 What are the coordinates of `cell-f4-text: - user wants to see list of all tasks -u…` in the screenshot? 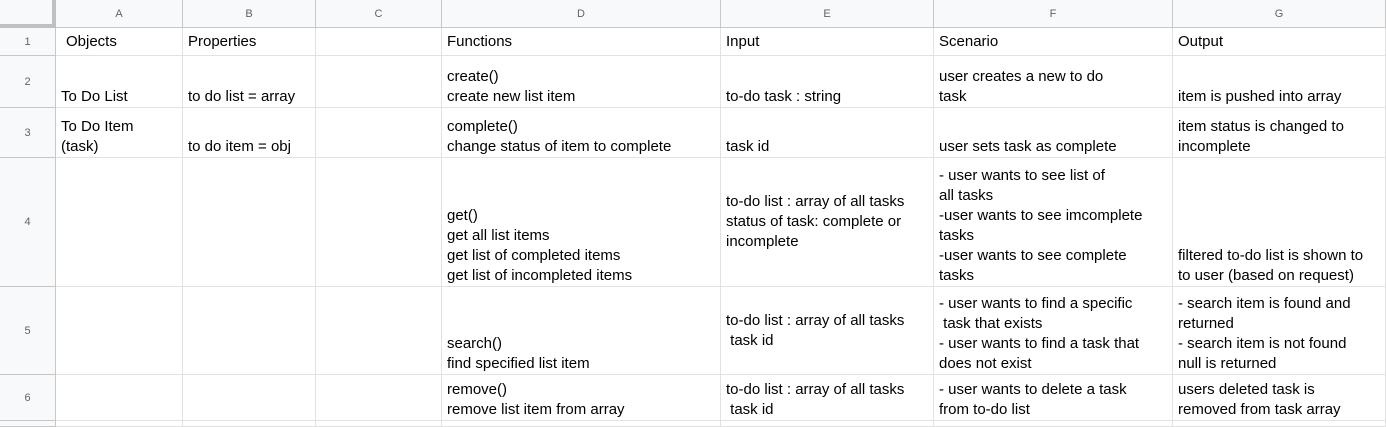 It's located at (1041, 225).